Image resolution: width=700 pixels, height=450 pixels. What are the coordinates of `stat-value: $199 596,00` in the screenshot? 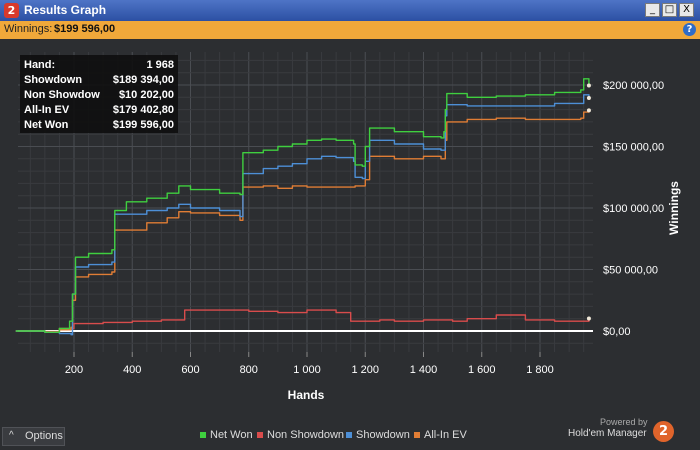 It's located at (143, 125).